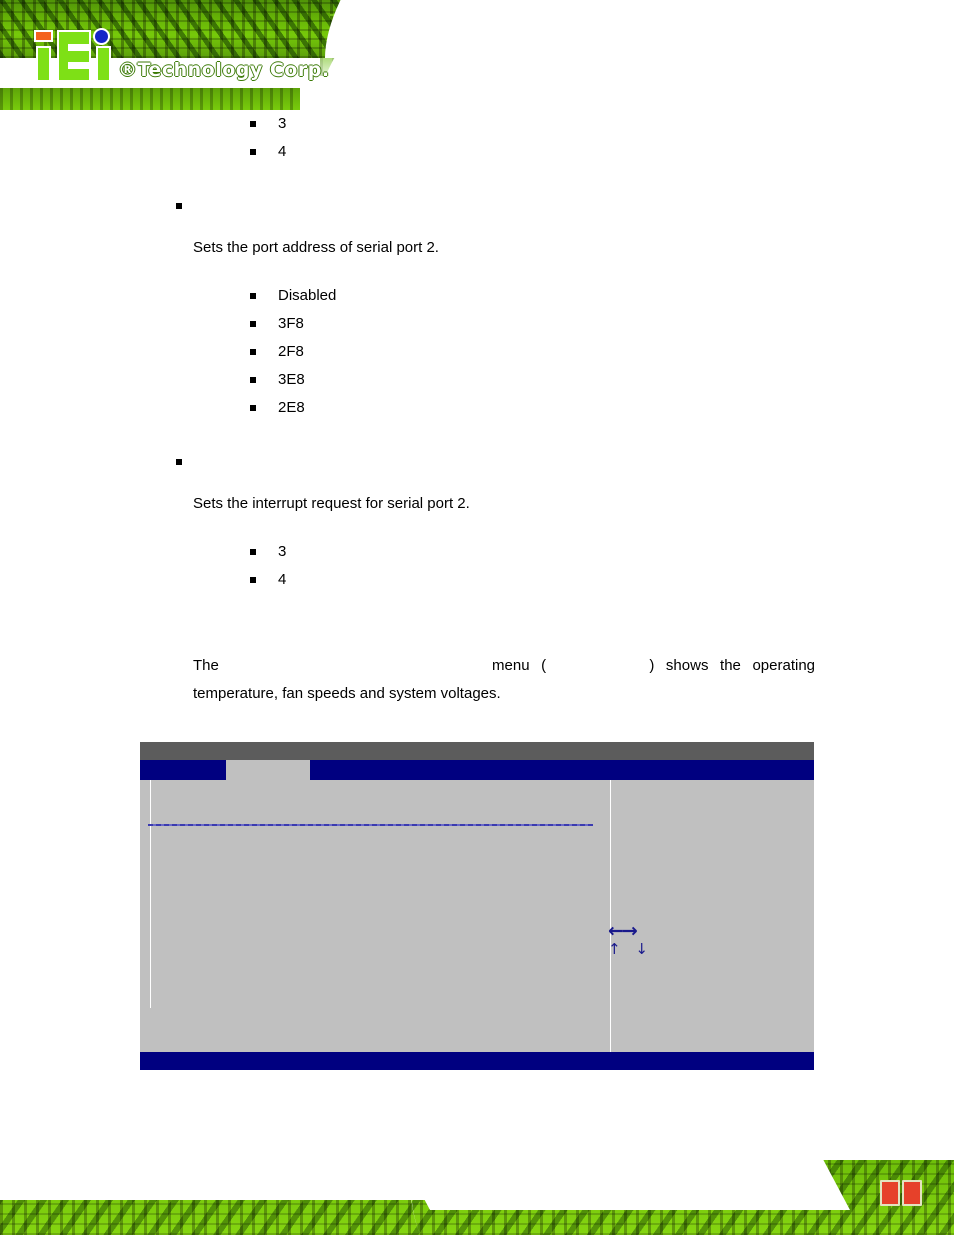  I want to click on left-right-arrow-icon: ←→, so click(623, 931).